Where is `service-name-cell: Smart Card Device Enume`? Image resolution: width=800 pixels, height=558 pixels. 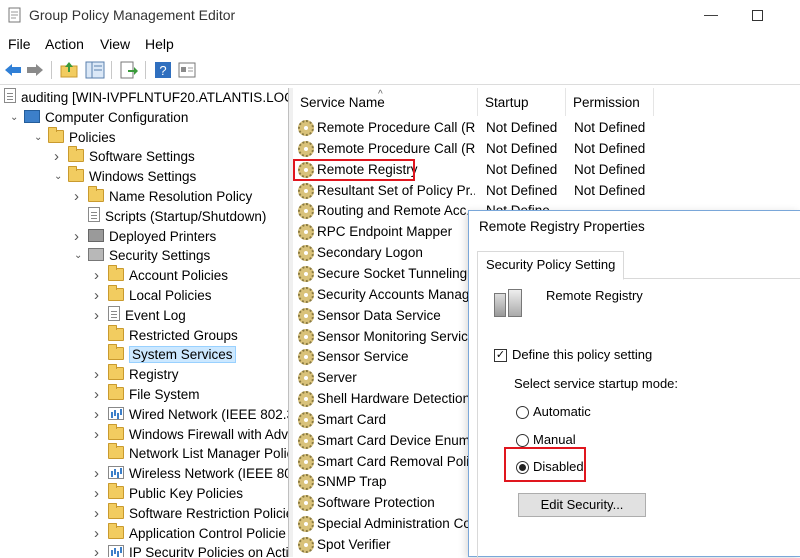
service-name-cell: Smart Card Device Enume is located at coordinates (396, 440).